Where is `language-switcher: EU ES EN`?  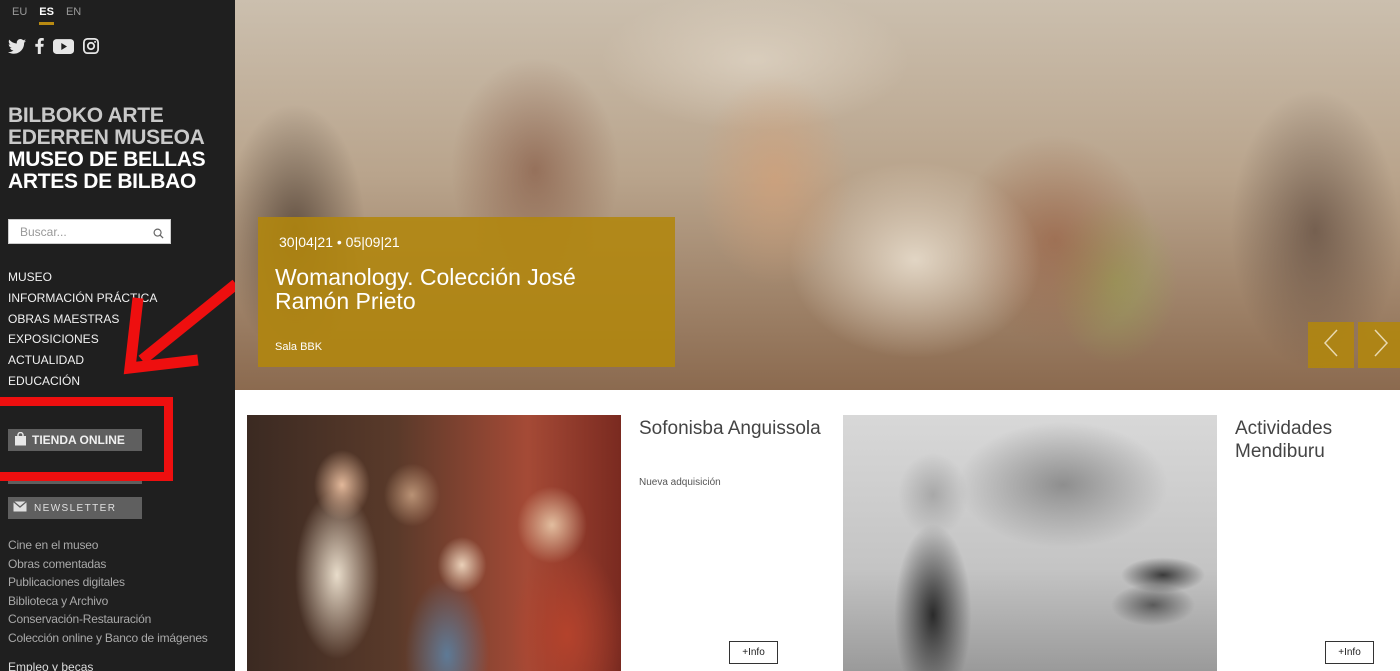 language-switcher: EU ES EN is located at coordinates (46, 15).